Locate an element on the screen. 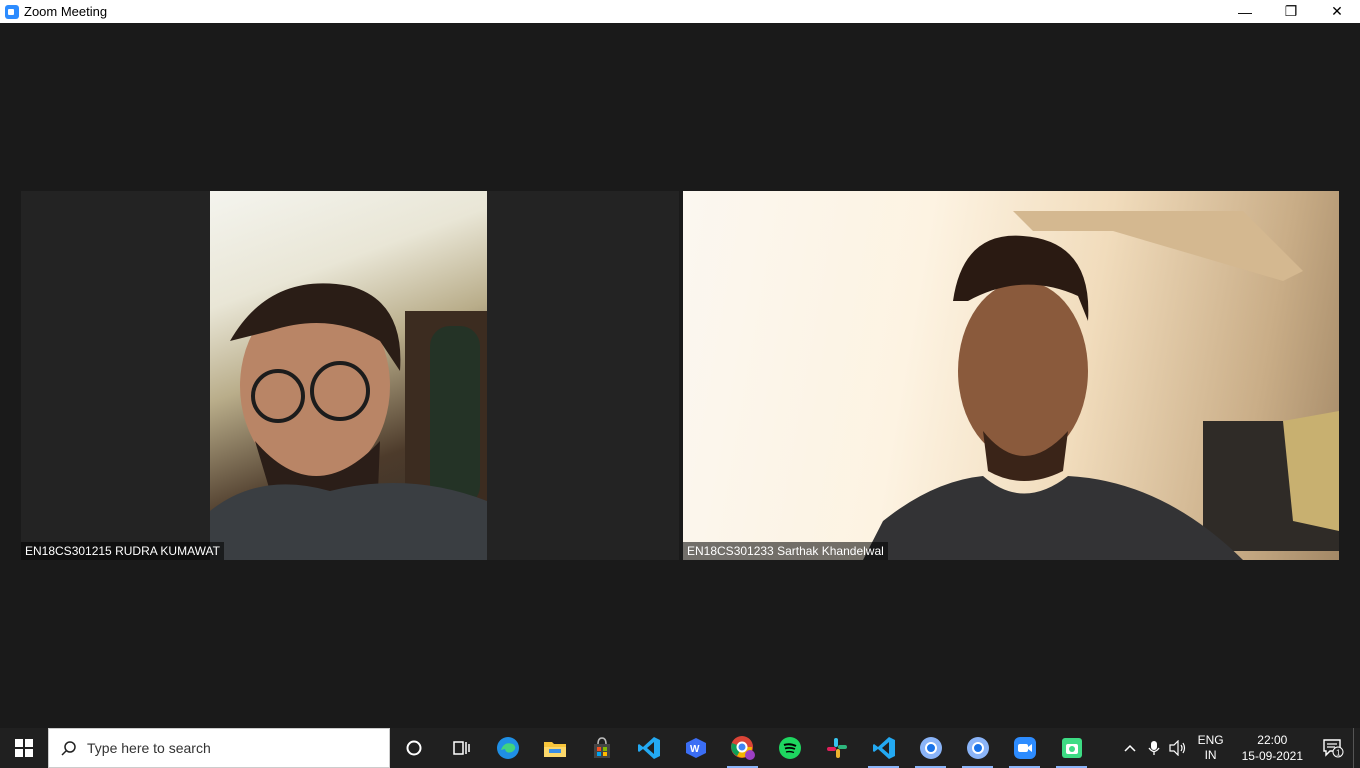 This screenshot has height=768, width=1360. slack-icon is located at coordinates (836, 748).